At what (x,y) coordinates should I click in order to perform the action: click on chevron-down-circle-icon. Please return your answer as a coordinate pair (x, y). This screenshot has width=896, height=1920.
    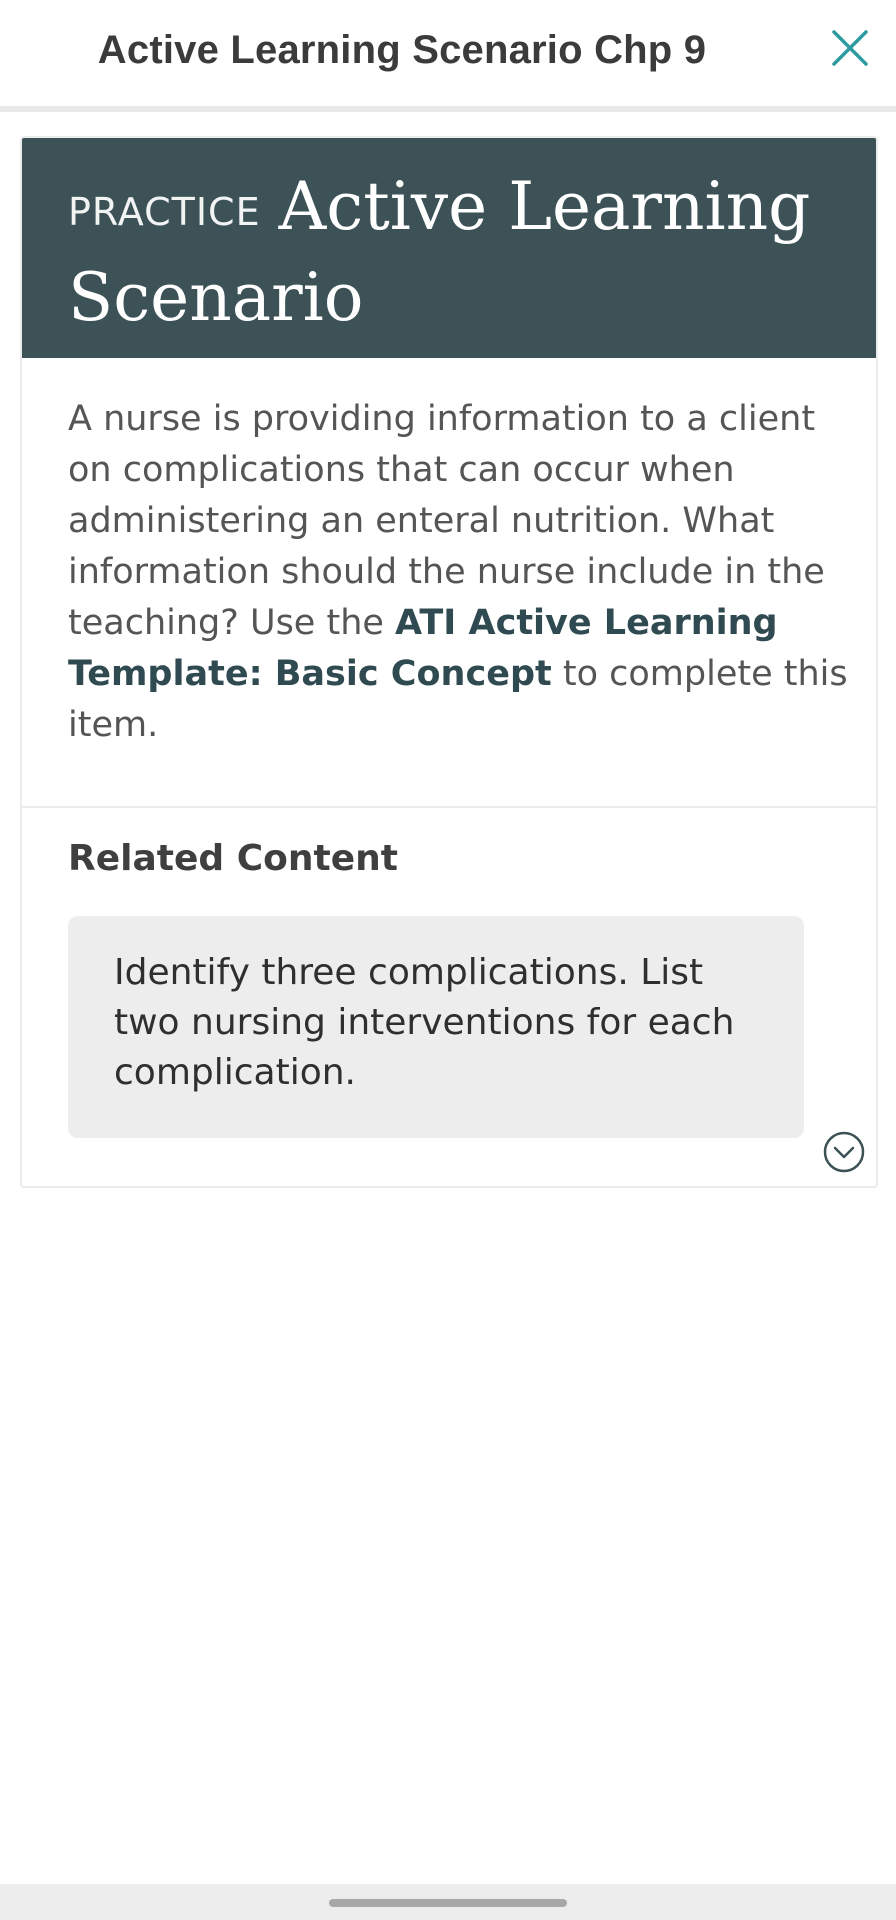
    Looking at the image, I should click on (844, 1152).